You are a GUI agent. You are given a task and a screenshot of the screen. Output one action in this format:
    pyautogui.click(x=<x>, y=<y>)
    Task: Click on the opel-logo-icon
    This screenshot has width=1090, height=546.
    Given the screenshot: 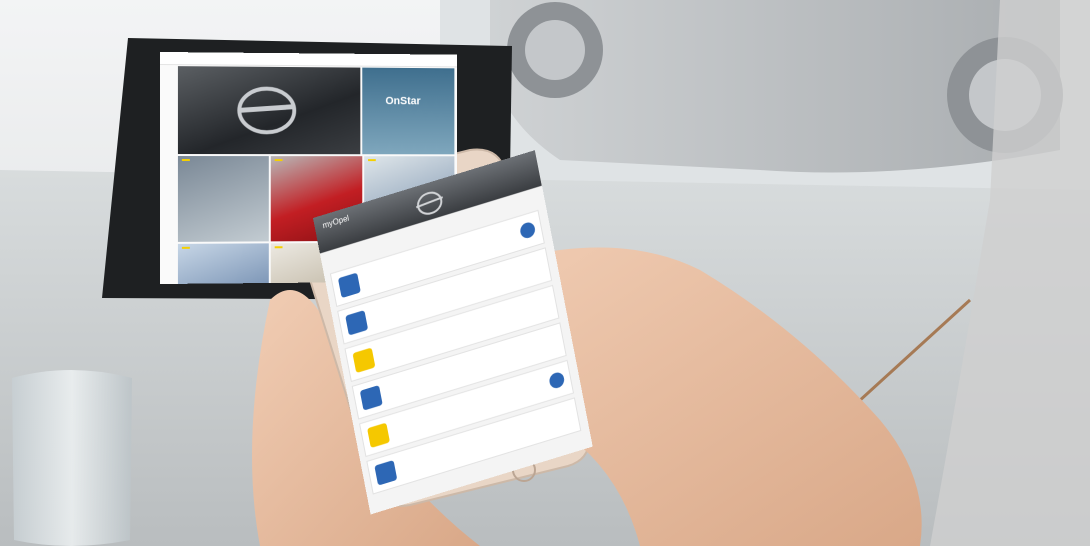 What is the action you would take?
    pyautogui.click(x=269, y=110)
    